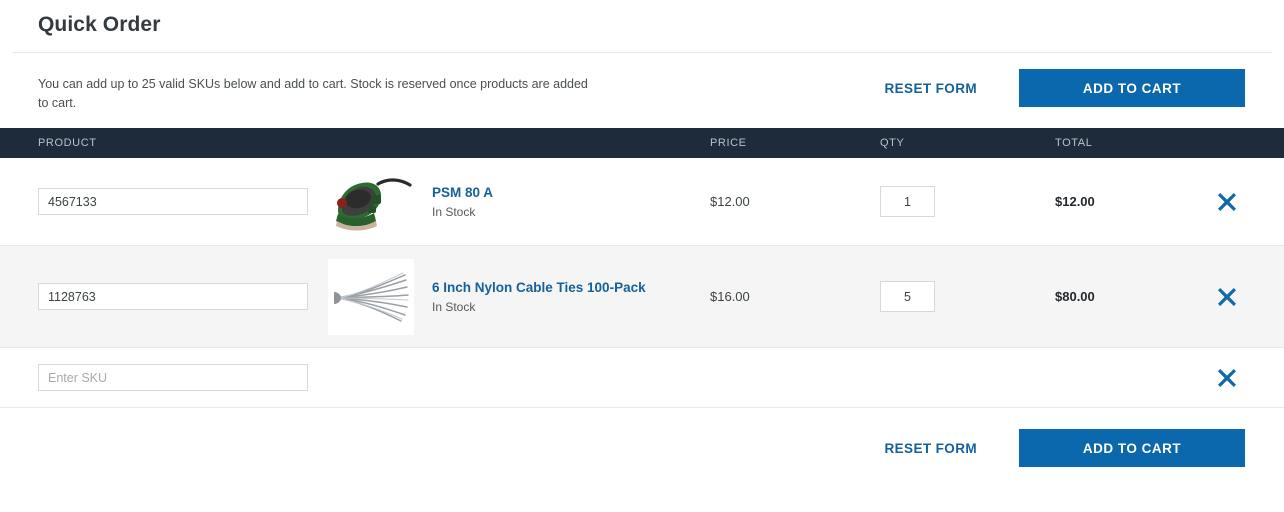  I want to click on column-header-price: PRICE, so click(728, 143).